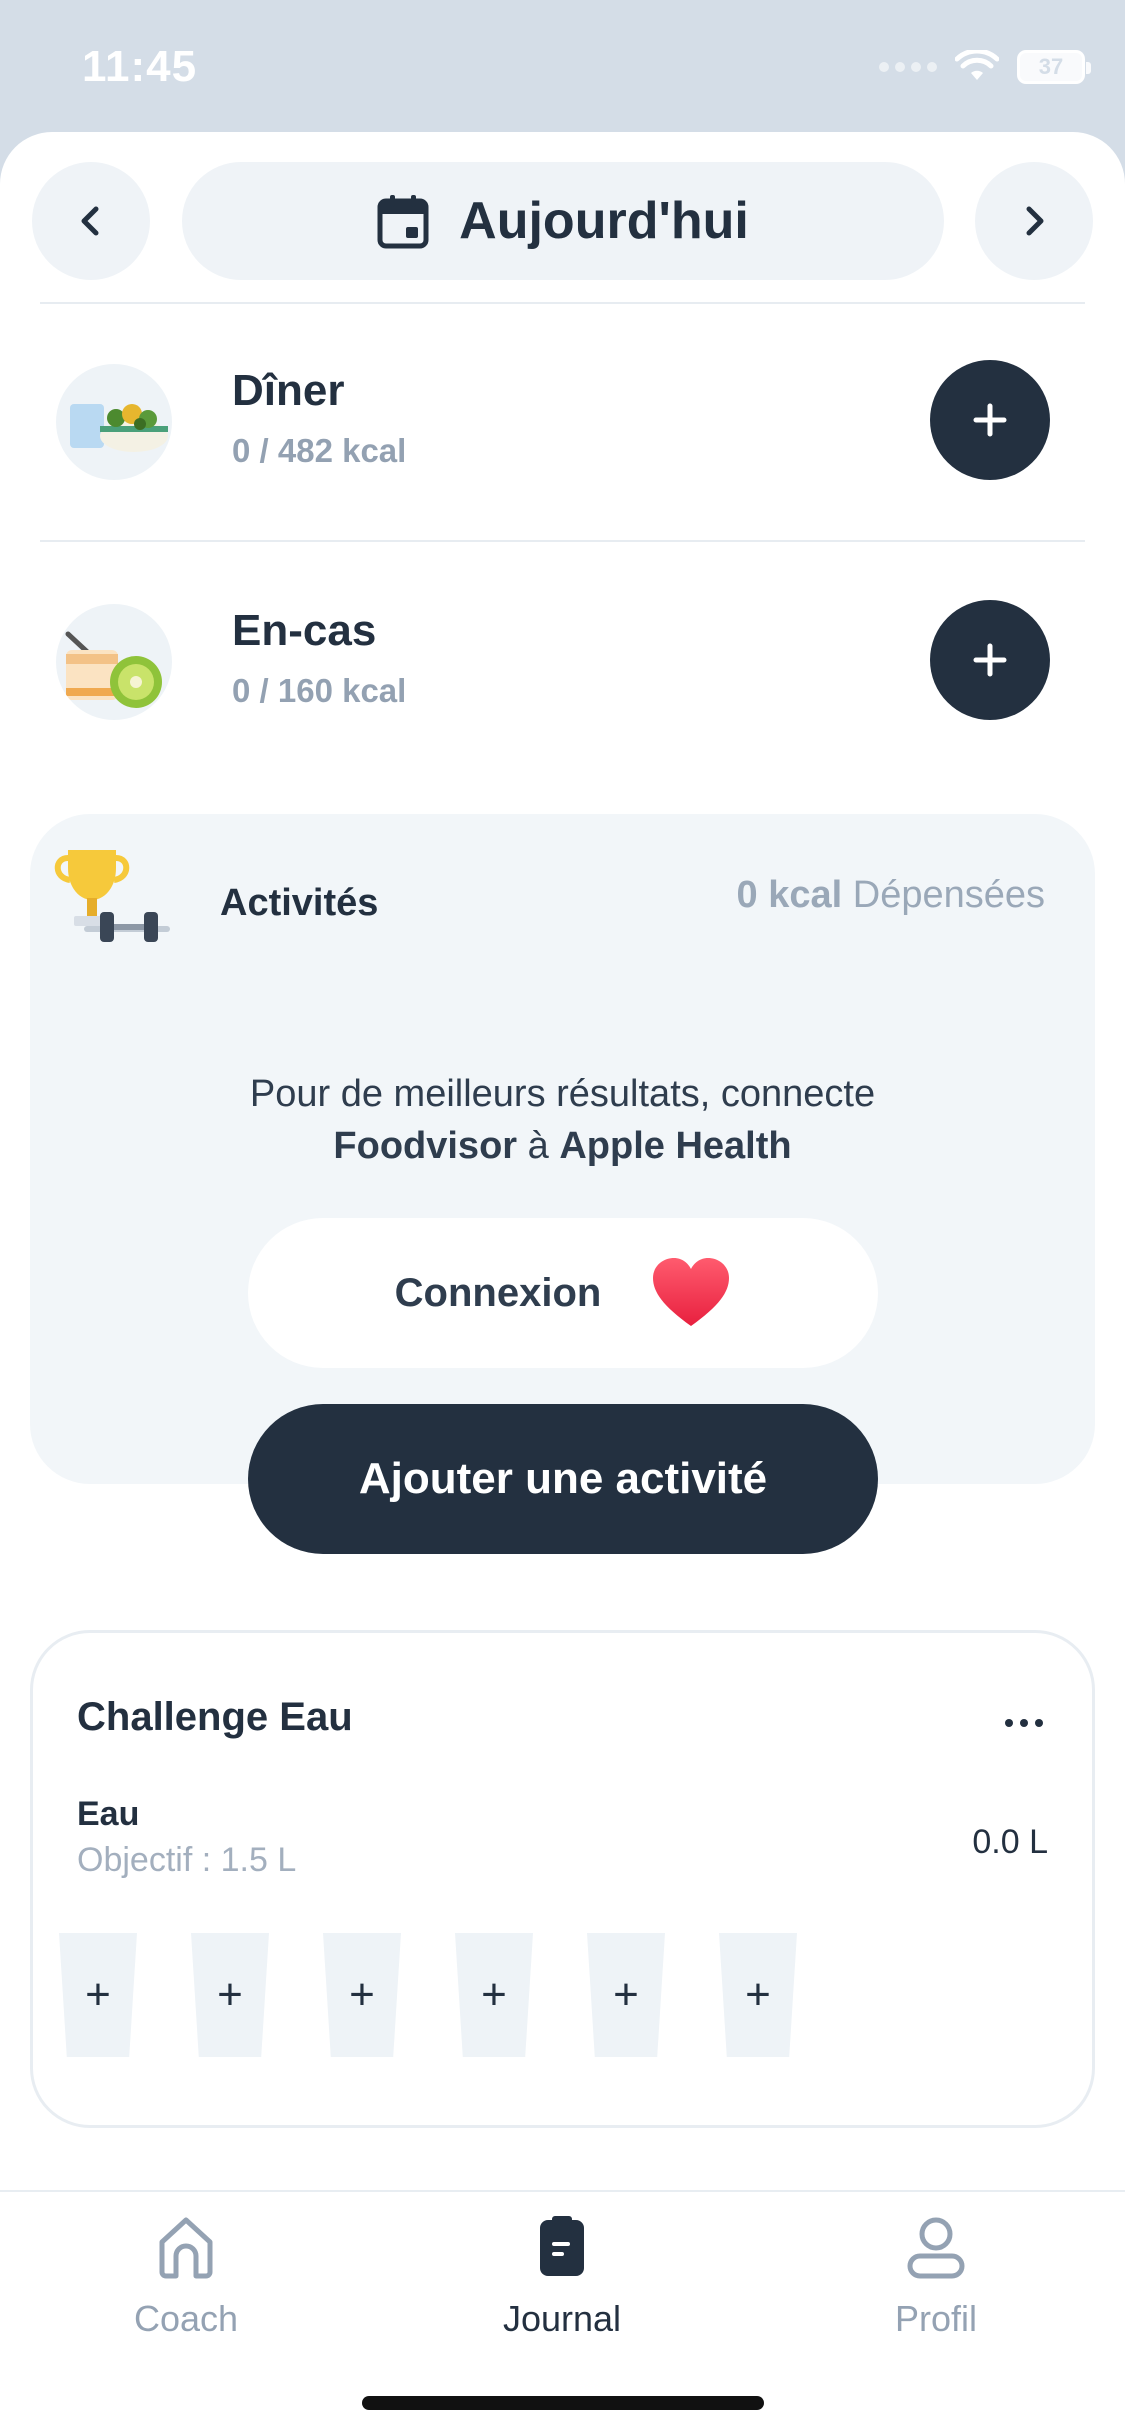  I want to click on add-activity-button: Ajouter une activité, so click(563, 1479).